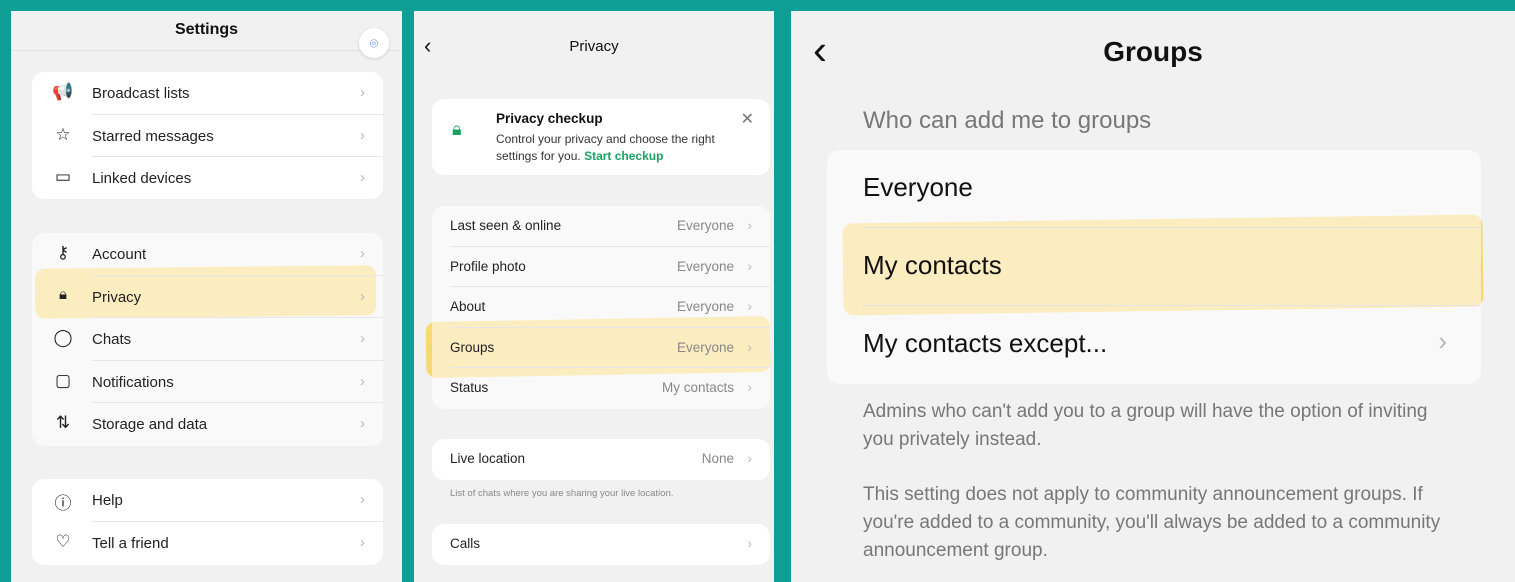  I want to click on settings-item-label: Starred messages, so click(153, 136).